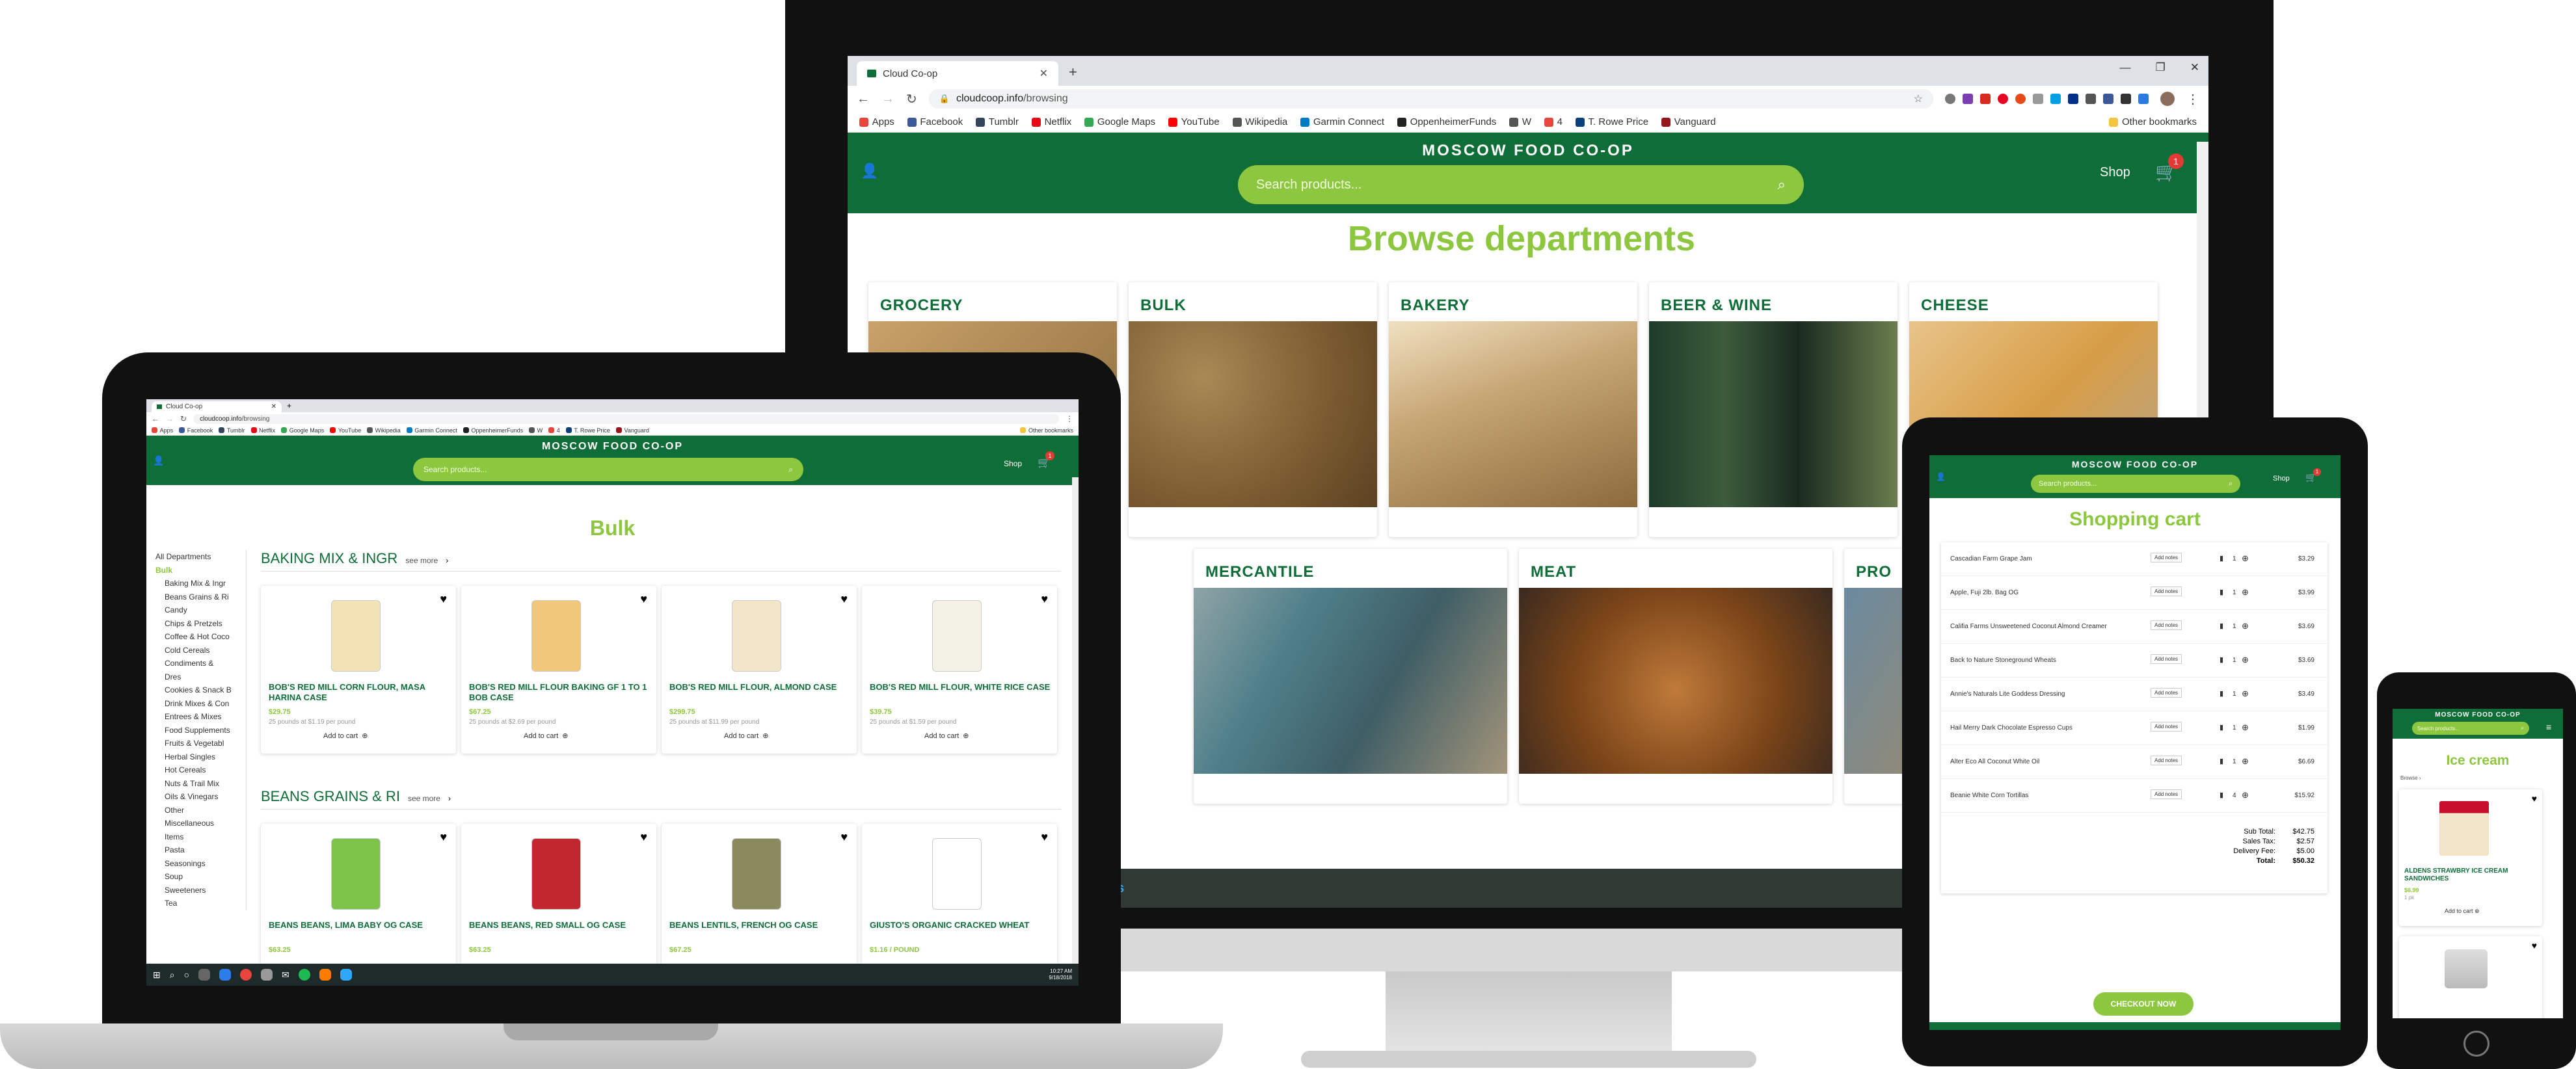 The width and height of the screenshot is (2576, 1069). I want to click on bookmark-item: Tumblr, so click(997, 121).